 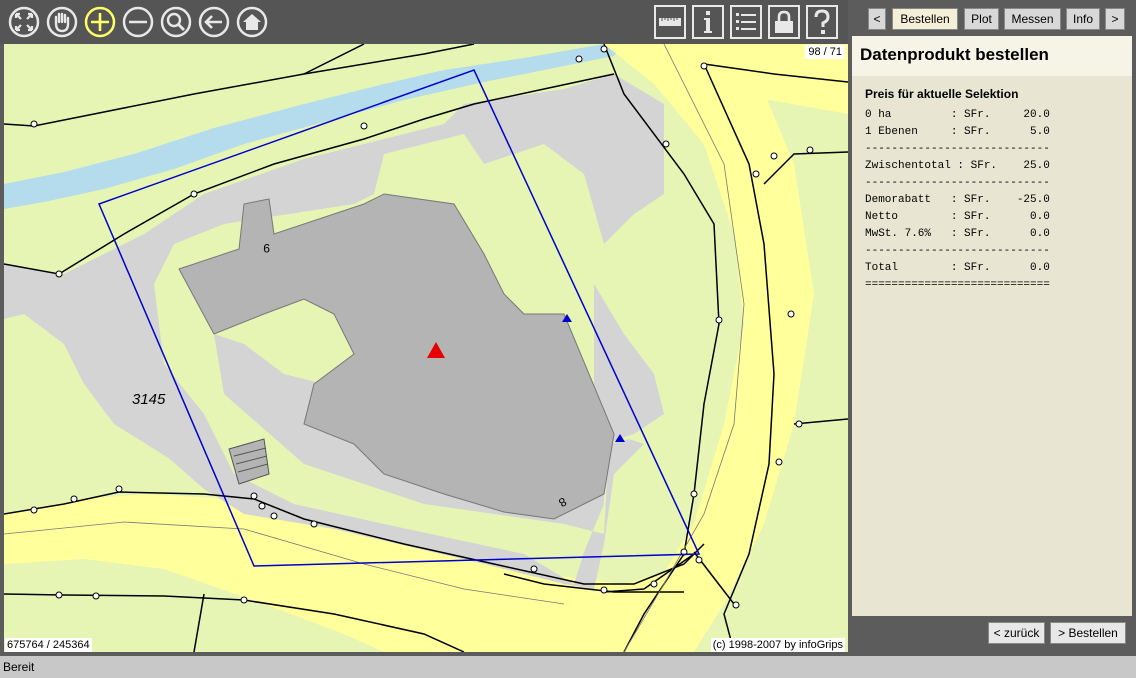 I want to click on ruler-icon, so click(x=670, y=22).